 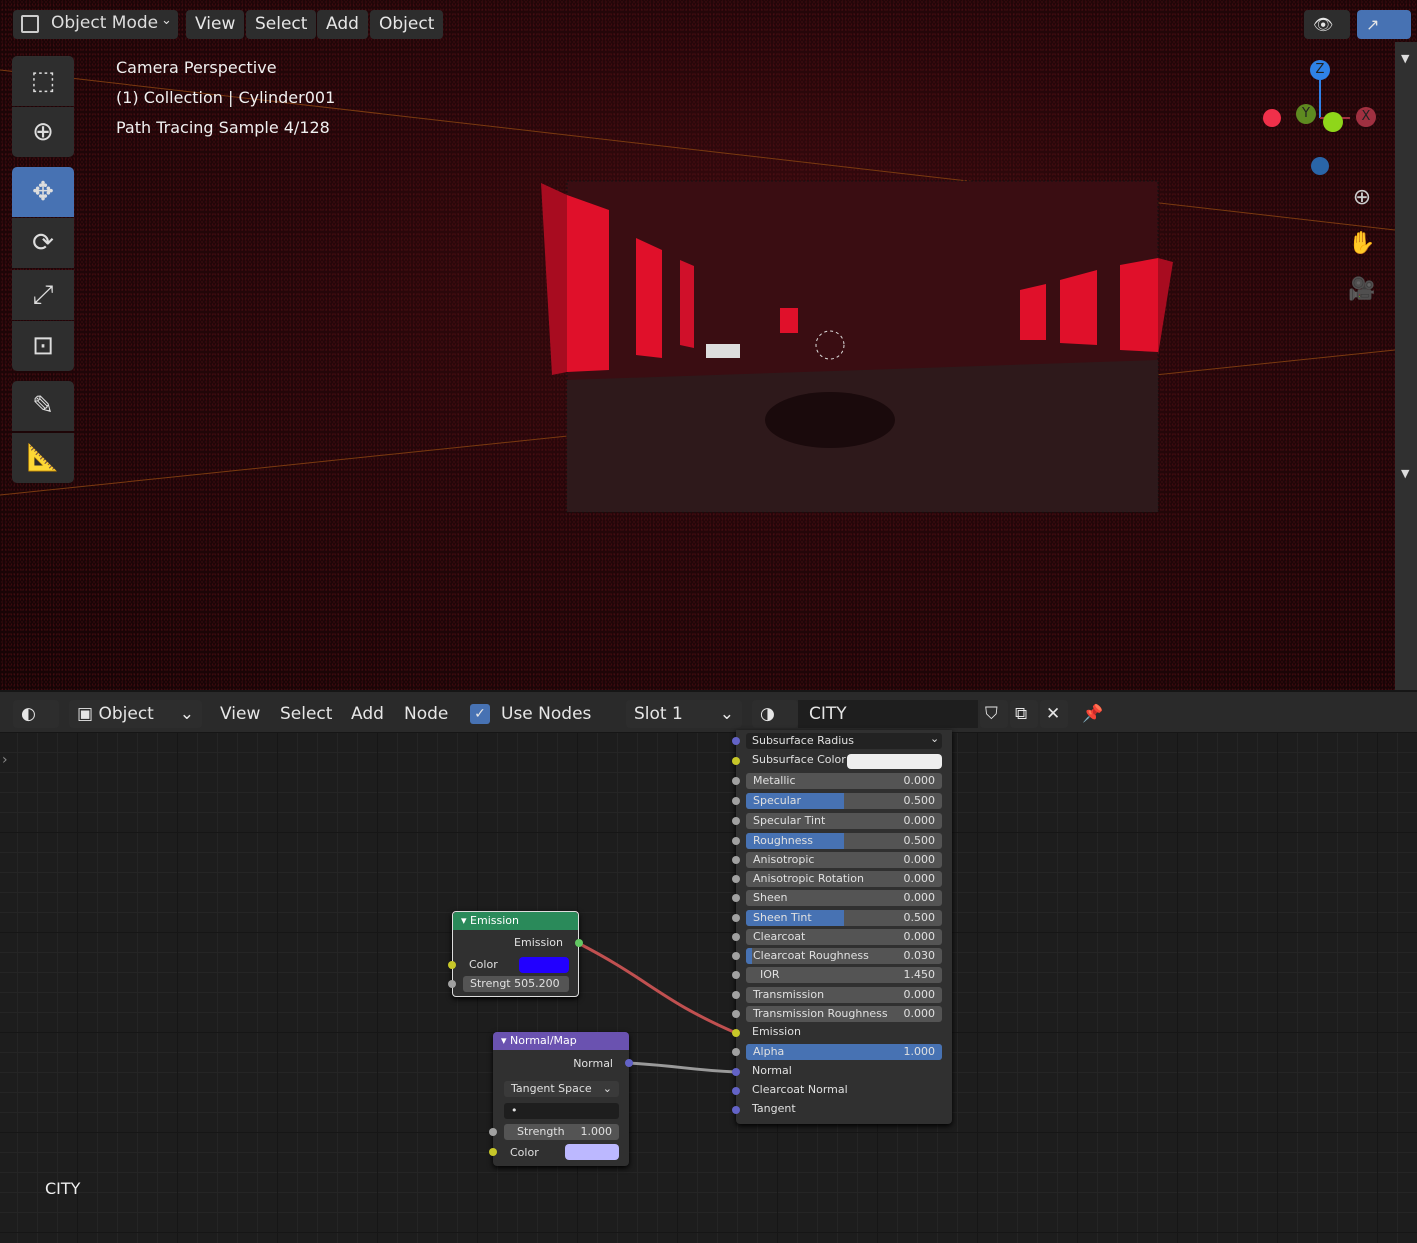 I want to click on principled-field-clearcoat: Clearcoat 0.000, so click(x=844, y=937).